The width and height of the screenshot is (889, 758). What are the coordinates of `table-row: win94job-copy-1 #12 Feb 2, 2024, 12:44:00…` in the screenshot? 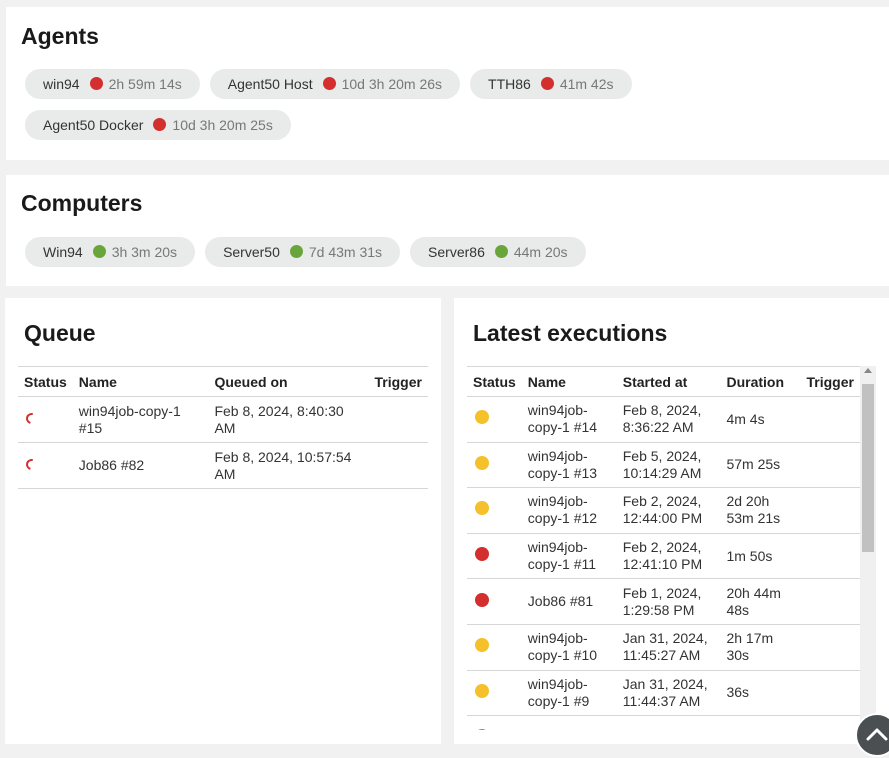 It's located at (663, 510).